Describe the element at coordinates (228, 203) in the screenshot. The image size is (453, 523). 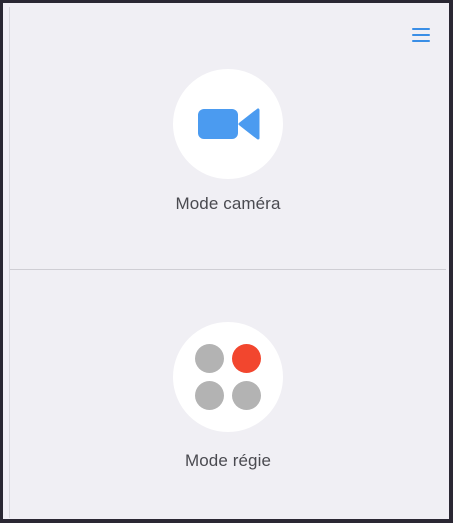
I see `mode-camera-label: Mode caméra` at that location.